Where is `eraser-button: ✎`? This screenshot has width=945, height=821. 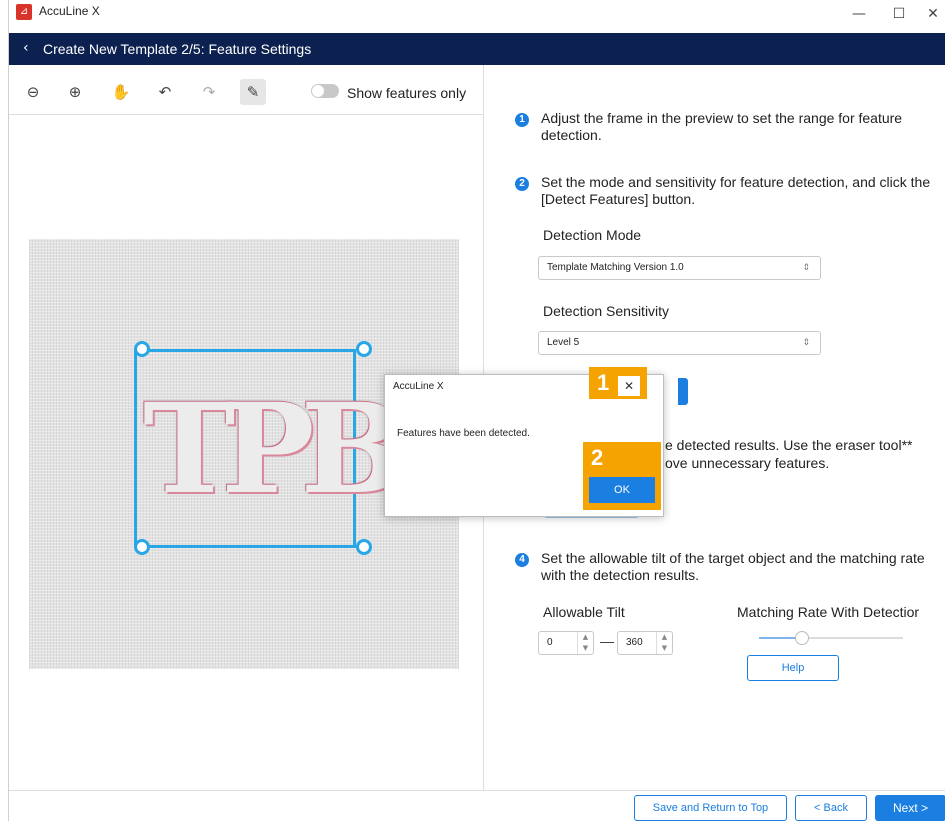 eraser-button: ✎ is located at coordinates (253, 92).